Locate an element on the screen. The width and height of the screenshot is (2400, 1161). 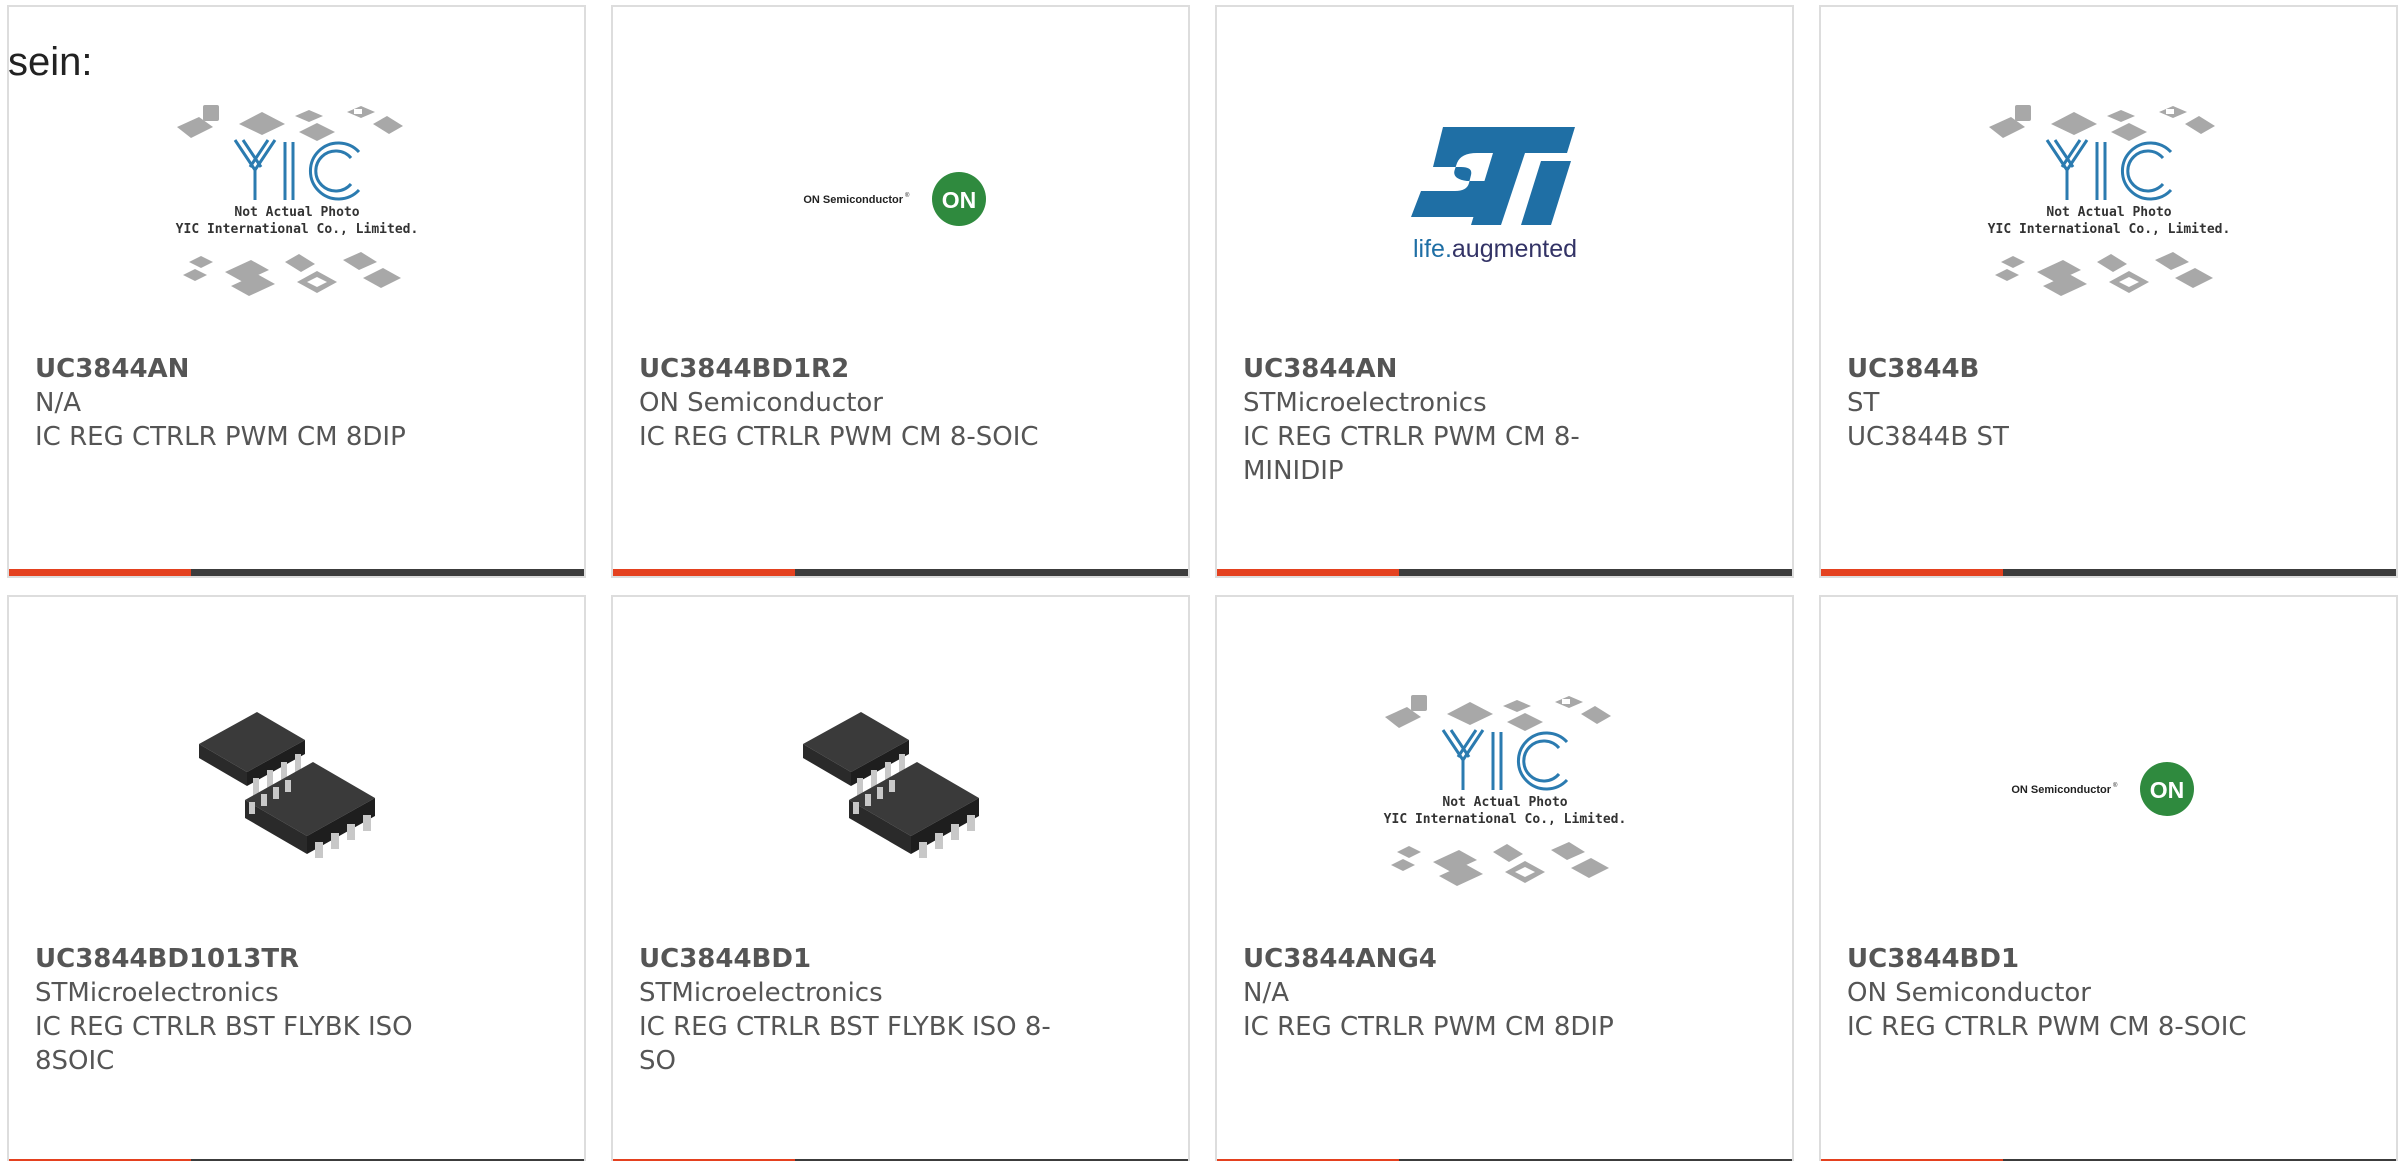
part-number-link: UC3844B is located at coordinates (2057, 369).